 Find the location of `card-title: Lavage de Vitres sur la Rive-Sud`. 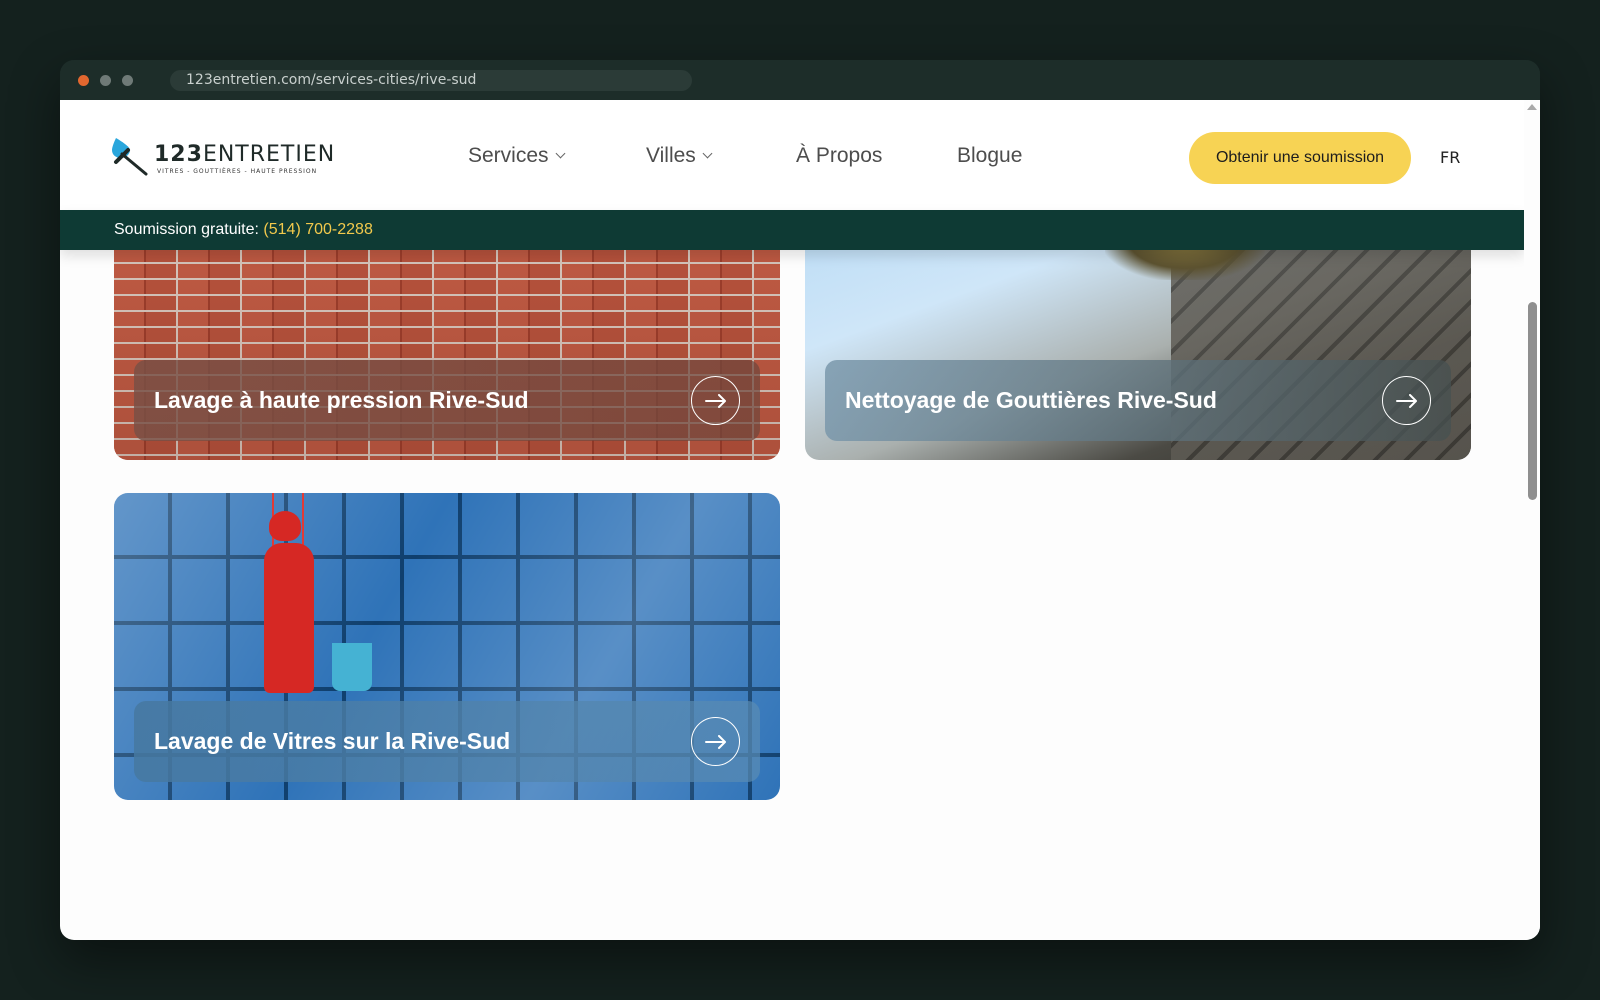

card-title: Lavage de Vitres sur la Rive-Sud is located at coordinates (332, 741).